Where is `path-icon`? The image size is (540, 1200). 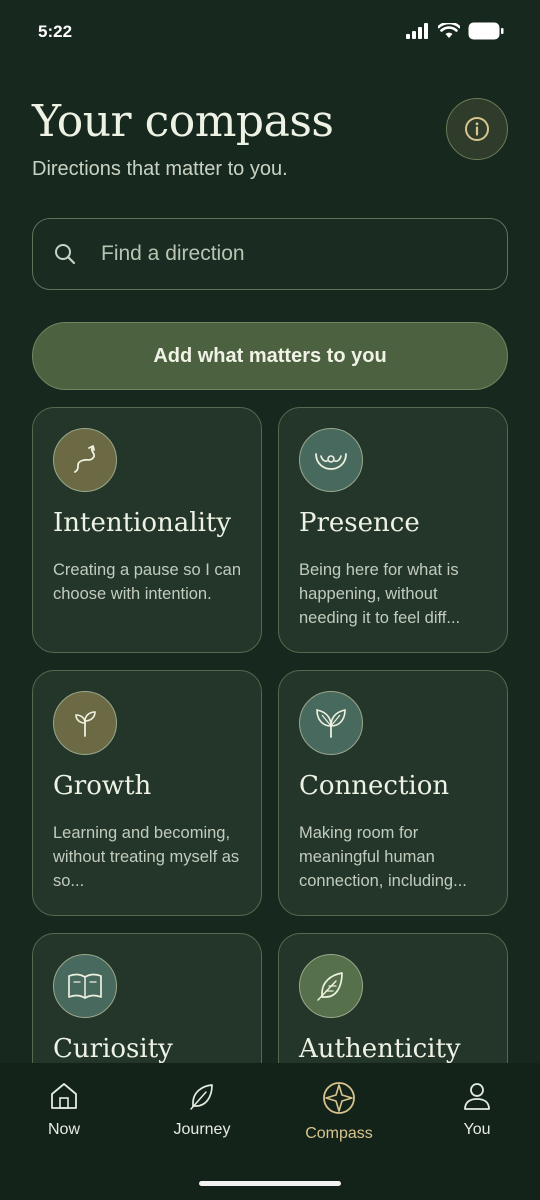
path-icon is located at coordinates (85, 460).